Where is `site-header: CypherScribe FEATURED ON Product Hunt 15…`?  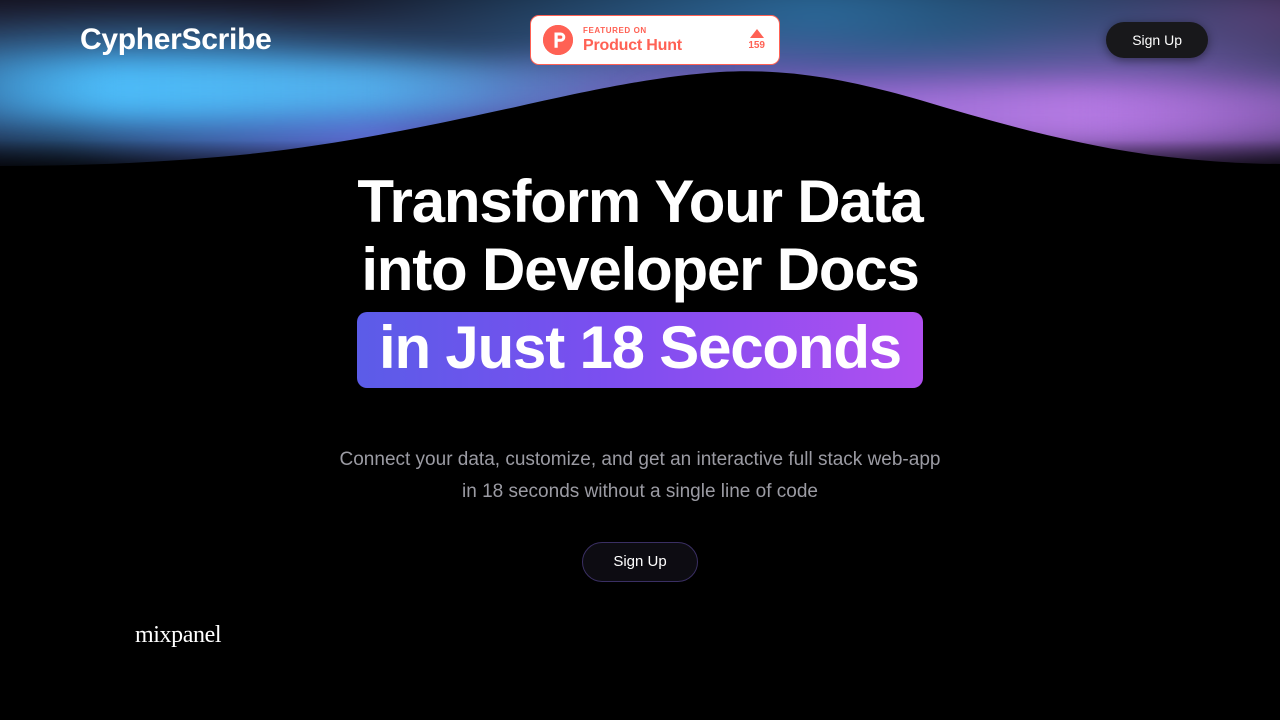
site-header: CypherScribe FEATURED ON Product Hunt 15… is located at coordinates (640, 40).